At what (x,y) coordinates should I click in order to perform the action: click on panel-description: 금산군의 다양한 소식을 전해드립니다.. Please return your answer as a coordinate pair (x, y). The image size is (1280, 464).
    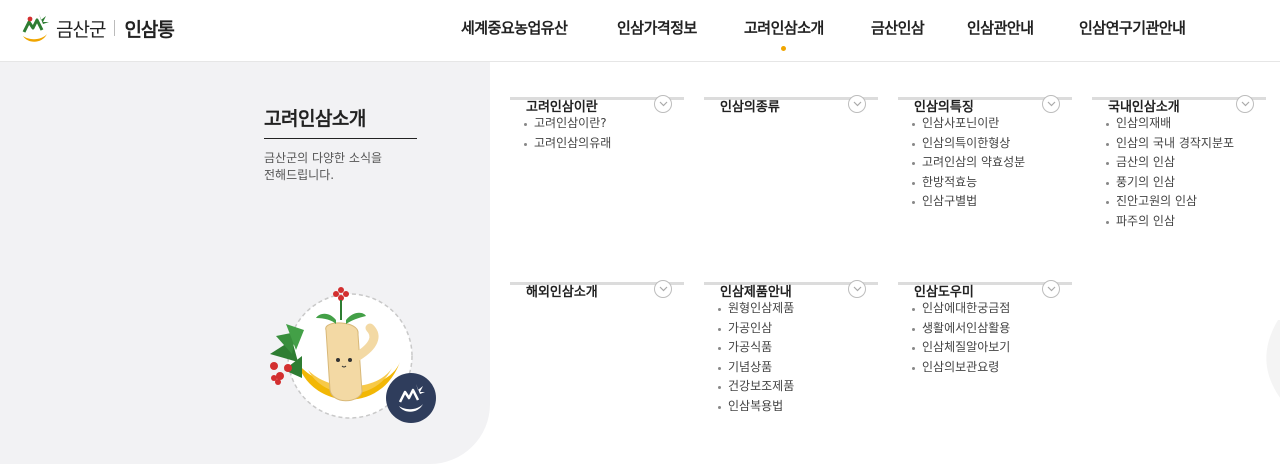
    Looking at the image, I should click on (344, 167).